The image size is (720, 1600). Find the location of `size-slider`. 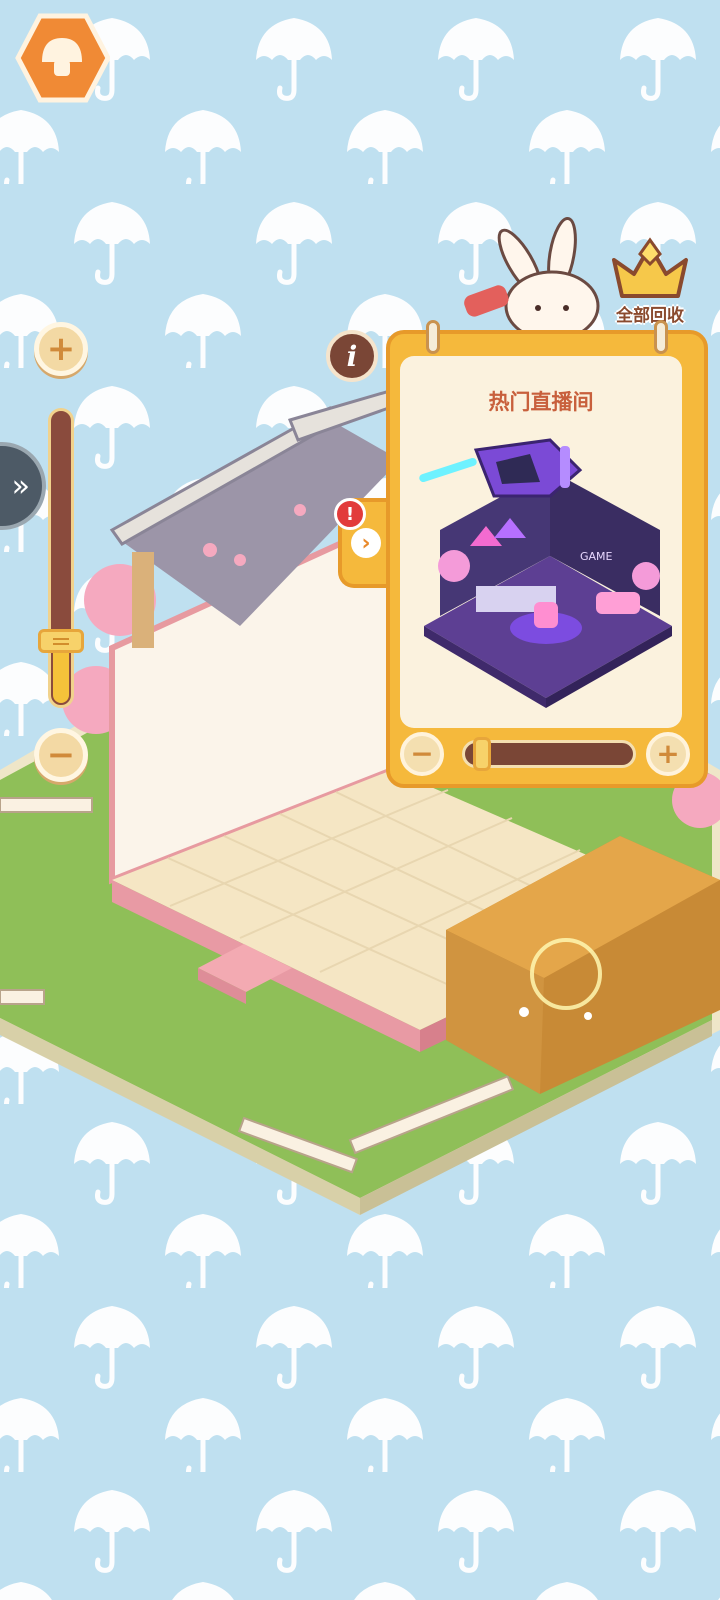

size-slider is located at coordinates (549, 754).